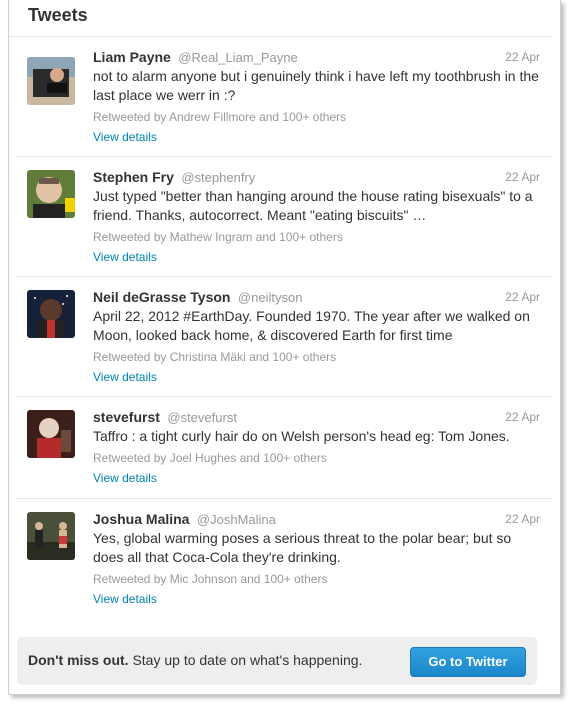  Describe the element at coordinates (237, 57) in the screenshot. I see `tweet-username: @Real_Liam_Payne` at that location.